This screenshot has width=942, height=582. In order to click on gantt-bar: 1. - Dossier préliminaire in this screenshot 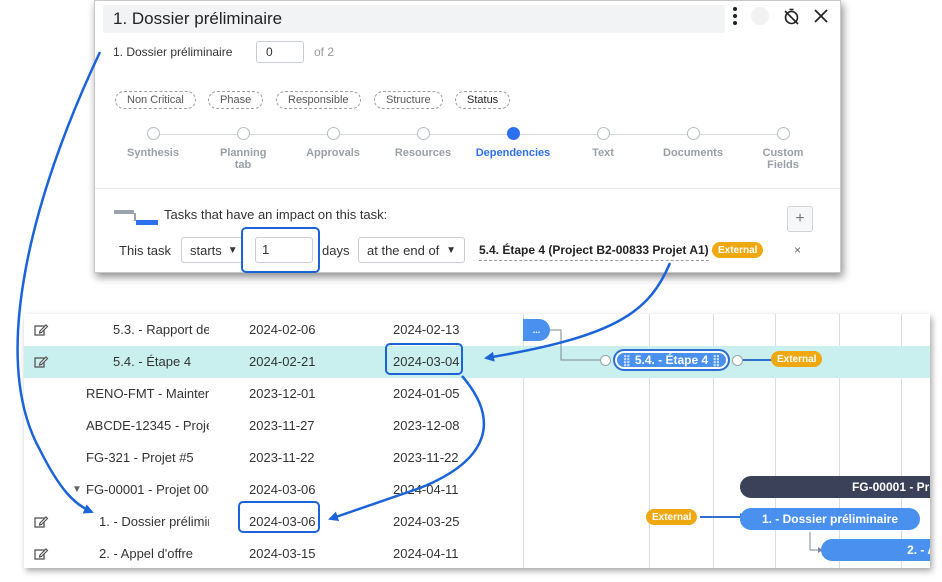, I will do `click(830, 519)`.